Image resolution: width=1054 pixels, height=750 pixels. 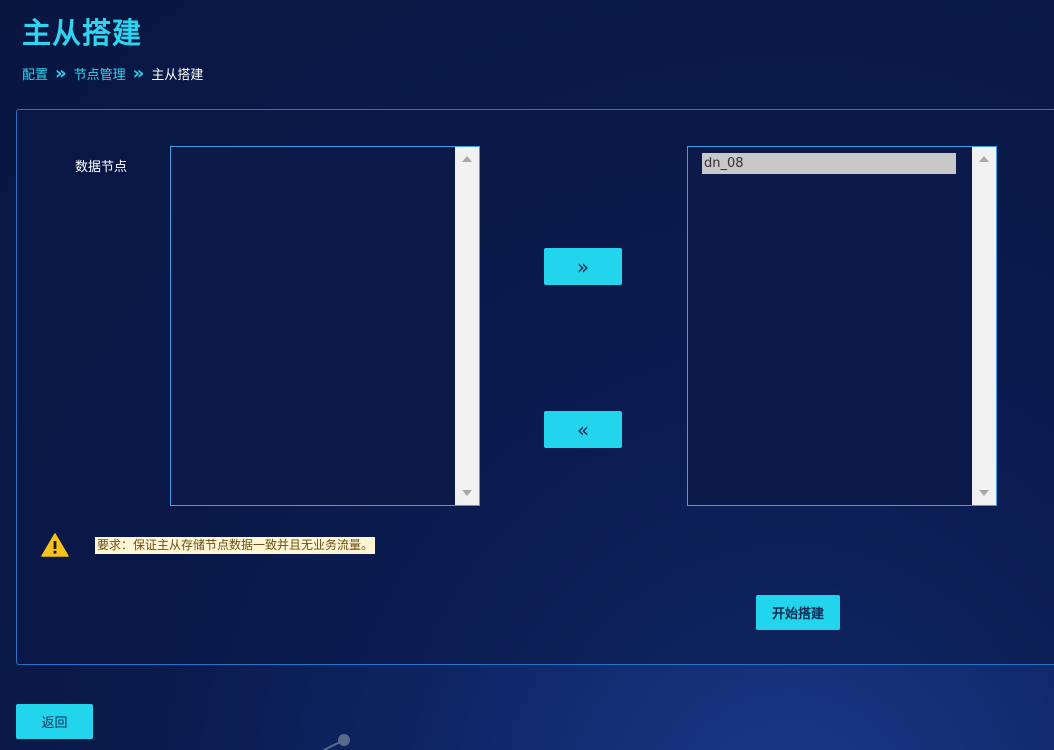 What do you see at coordinates (101, 167) in the screenshot?
I see `data-node-label: 数据节点` at bounding box center [101, 167].